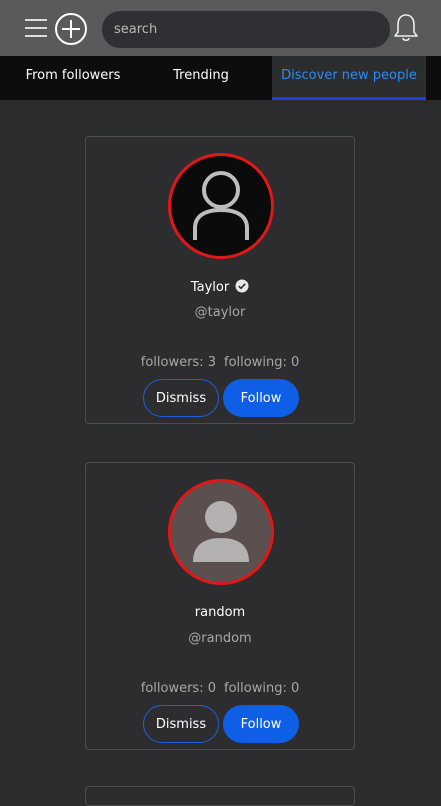 The height and width of the screenshot is (806, 441). What do you see at coordinates (406, 28) in the screenshot?
I see `bell-icon` at bounding box center [406, 28].